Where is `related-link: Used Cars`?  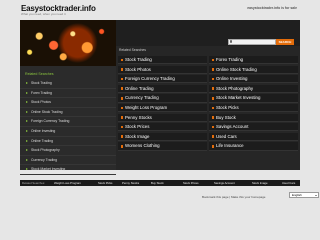 related-link: Used Cars is located at coordinates (253, 136).